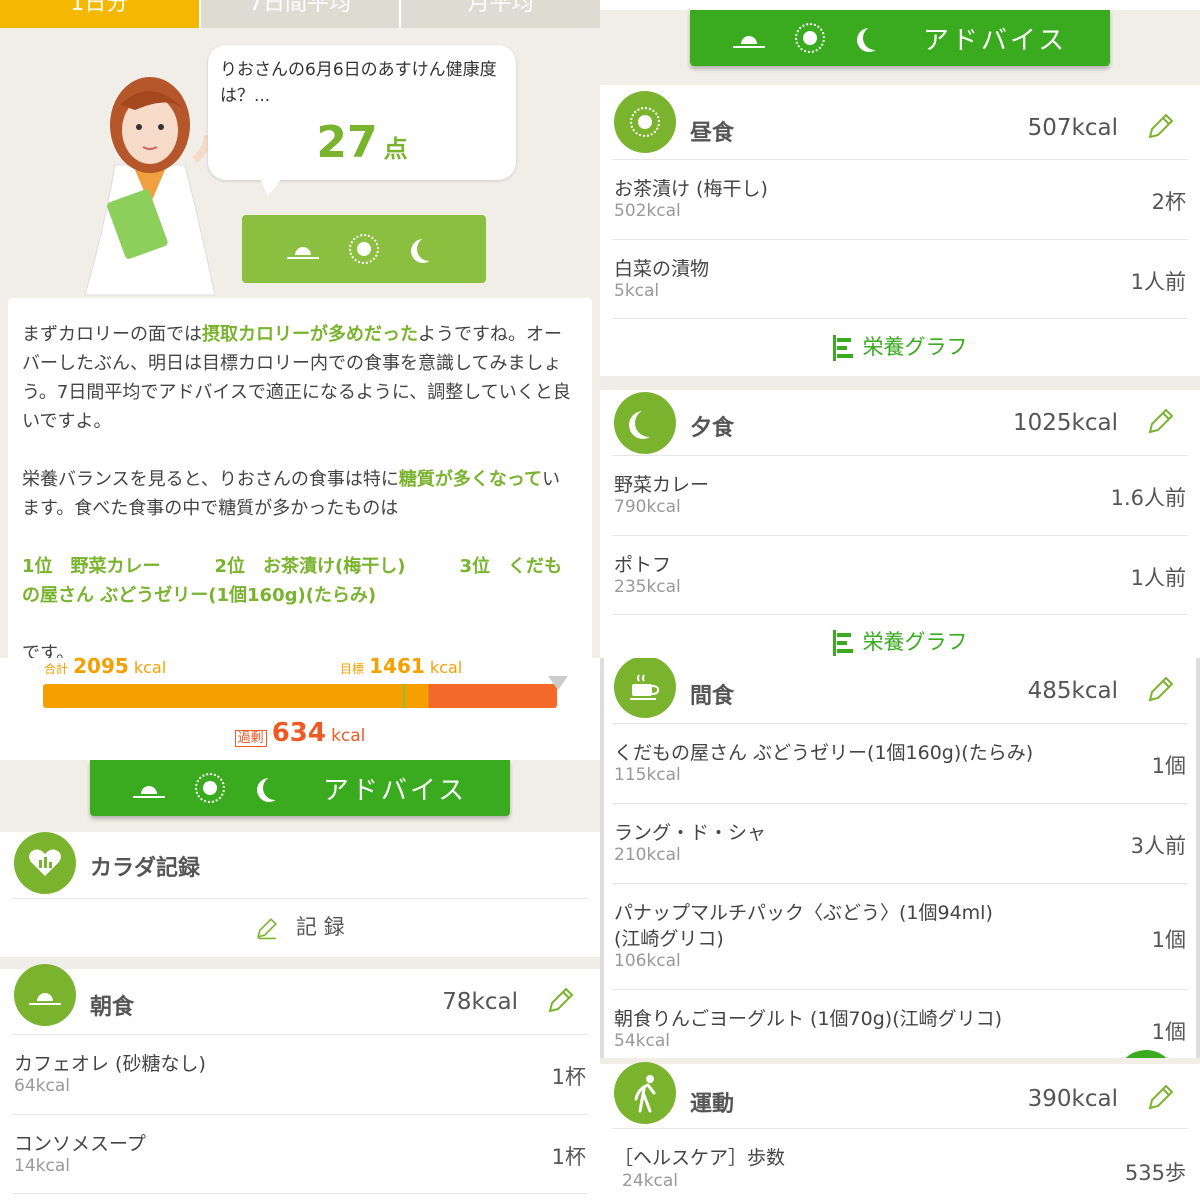  What do you see at coordinates (300, 926) in the screenshot?
I see `record-link: 記 録` at bounding box center [300, 926].